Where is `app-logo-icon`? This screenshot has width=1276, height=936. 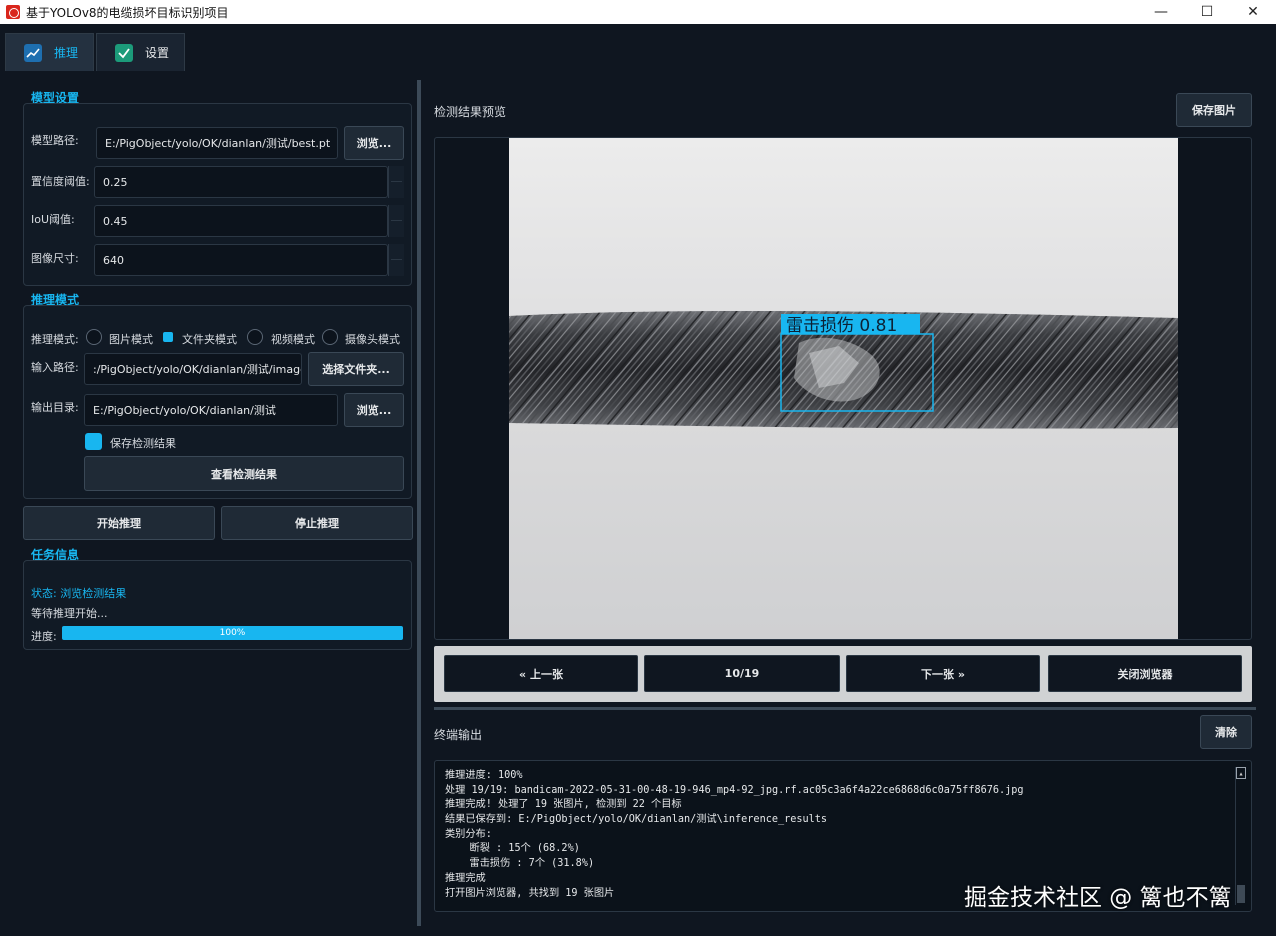
app-logo-icon is located at coordinates (13, 12).